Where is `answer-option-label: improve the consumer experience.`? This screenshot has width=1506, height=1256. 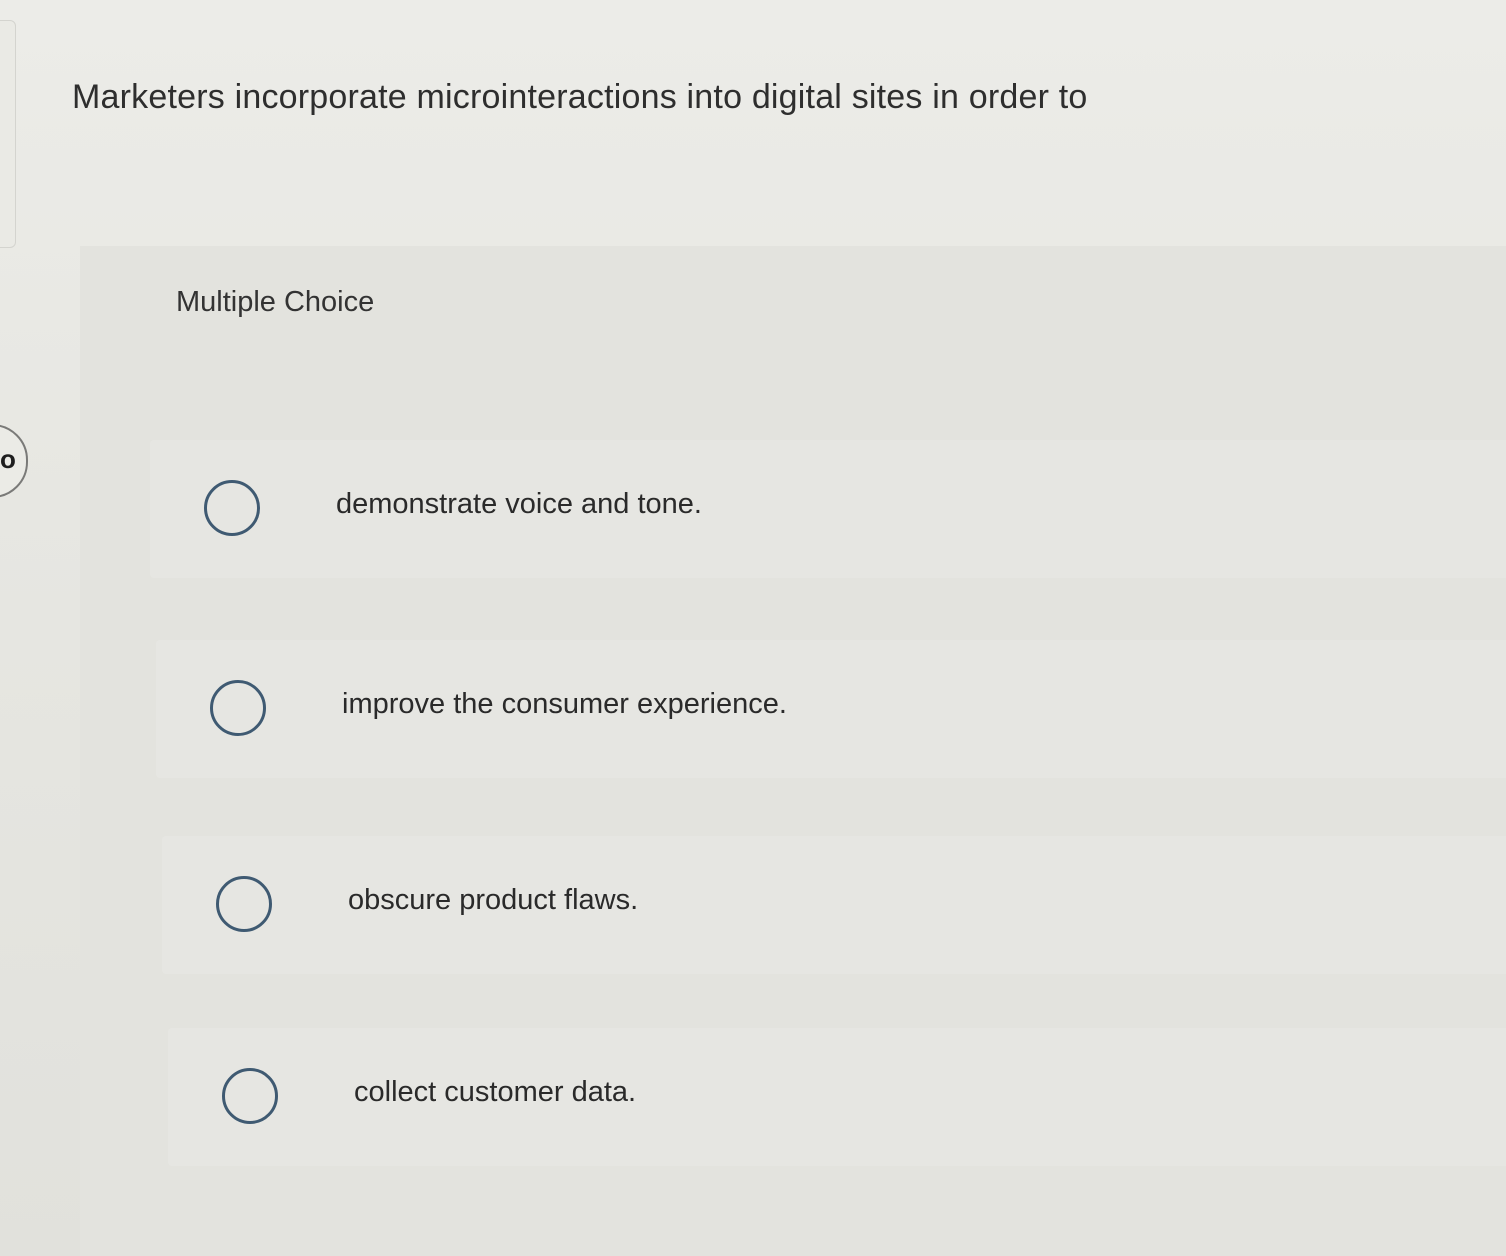 answer-option-label: improve the consumer experience. is located at coordinates (564, 704).